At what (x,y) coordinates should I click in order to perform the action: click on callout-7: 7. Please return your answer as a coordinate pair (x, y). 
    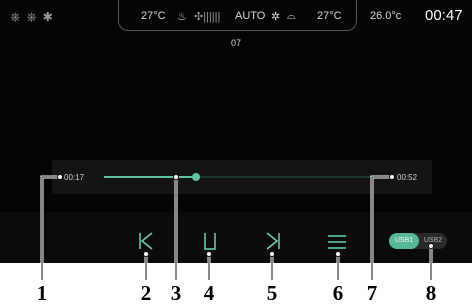
    Looking at the image, I should click on (372, 293).